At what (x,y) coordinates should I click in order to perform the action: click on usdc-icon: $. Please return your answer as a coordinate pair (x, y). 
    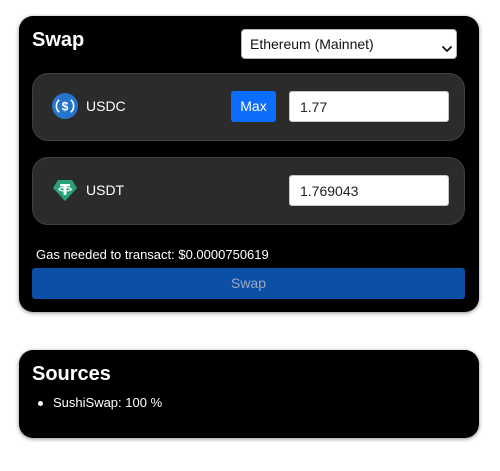
    Looking at the image, I should click on (65, 106).